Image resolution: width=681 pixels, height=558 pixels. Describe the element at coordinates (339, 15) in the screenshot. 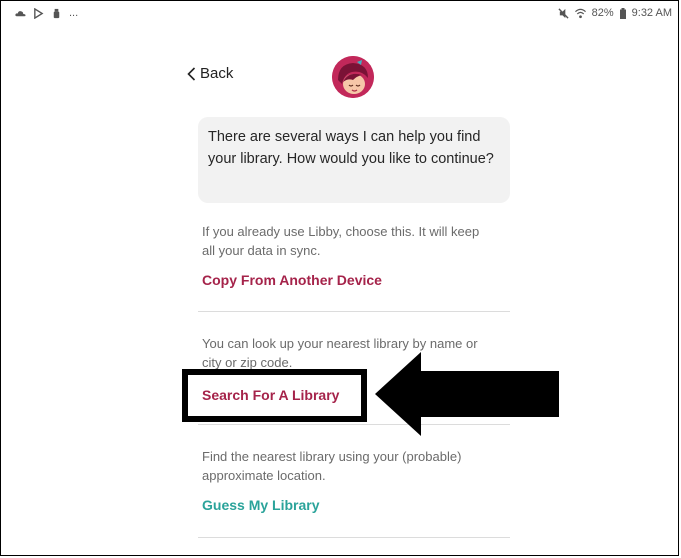

I see `status-bar: ... 82% 9:32 AM` at that location.